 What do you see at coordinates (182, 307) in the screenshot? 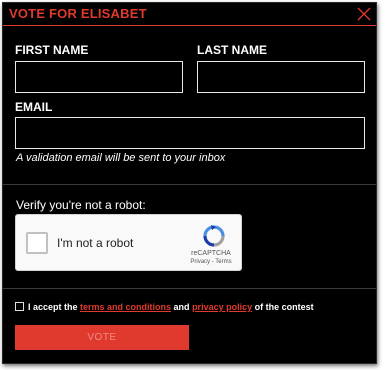
I see `consent-middle: and` at bounding box center [182, 307].